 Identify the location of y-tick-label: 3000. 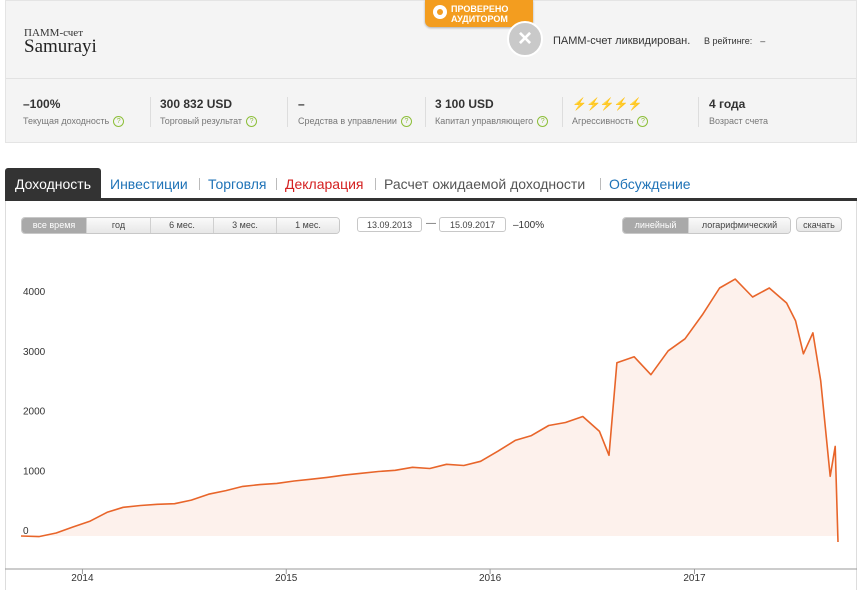
(34, 352).